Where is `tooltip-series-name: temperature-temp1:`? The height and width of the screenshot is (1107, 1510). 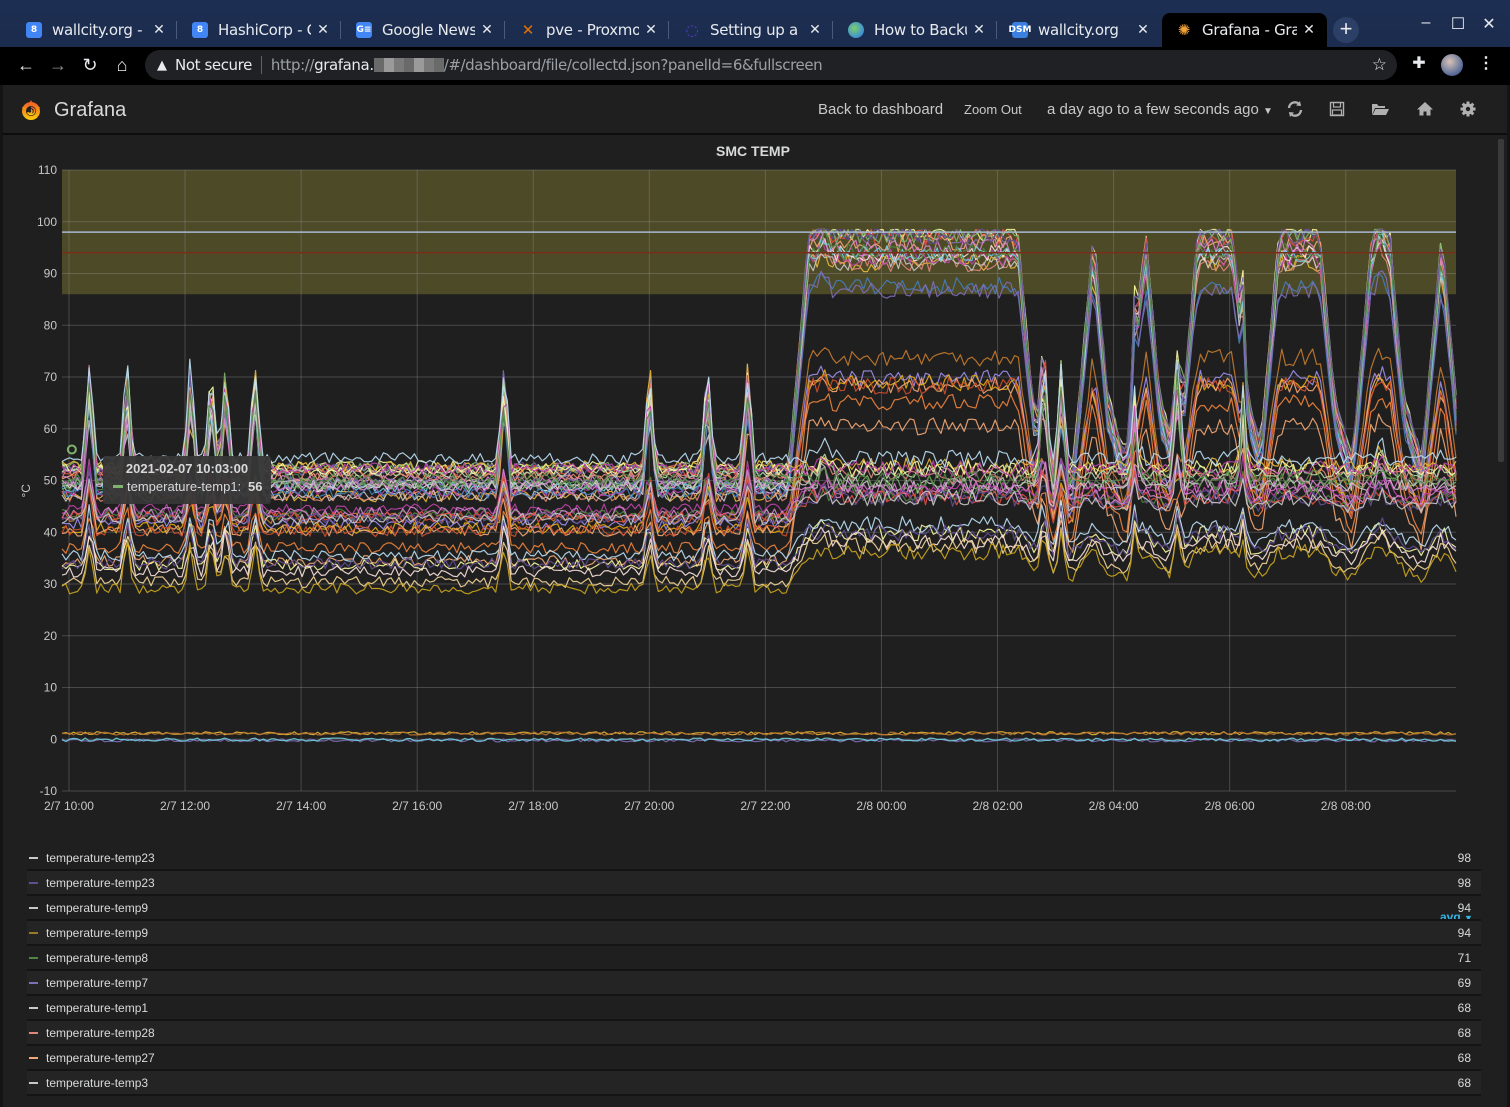
tooltip-series-name: temperature-temp1: is located at coordinates (184, 486).